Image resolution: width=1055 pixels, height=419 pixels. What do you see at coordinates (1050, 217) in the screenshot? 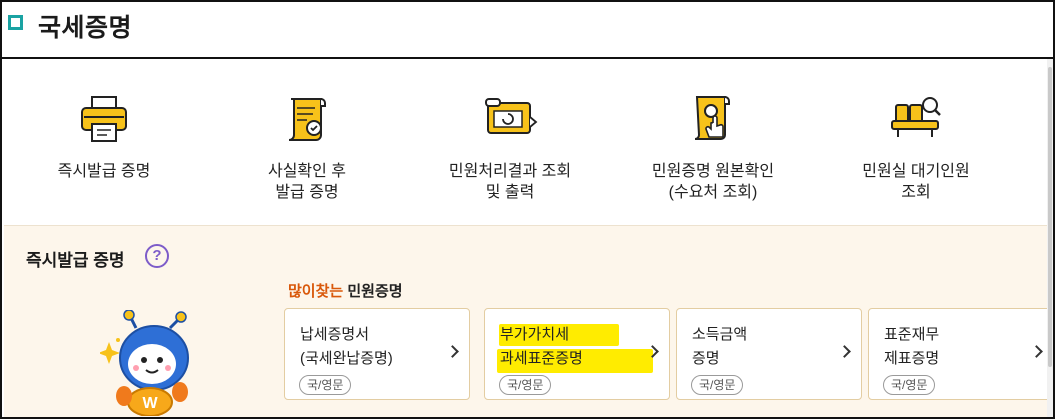
I see `scrollbar-thumb` at bounding box center [1050, 217].